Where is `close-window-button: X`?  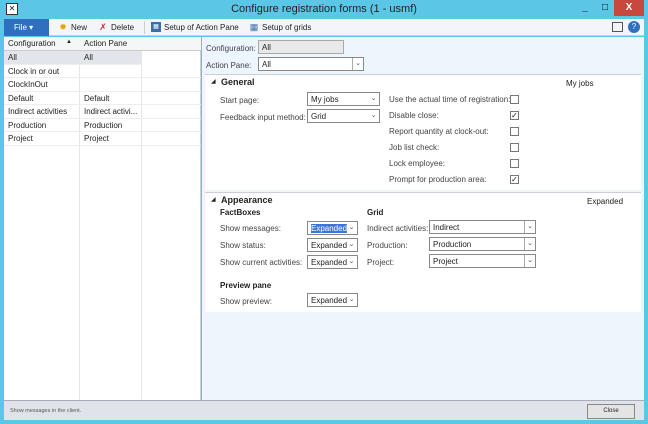
close-window-button: X is located at coordinates (629, 8).